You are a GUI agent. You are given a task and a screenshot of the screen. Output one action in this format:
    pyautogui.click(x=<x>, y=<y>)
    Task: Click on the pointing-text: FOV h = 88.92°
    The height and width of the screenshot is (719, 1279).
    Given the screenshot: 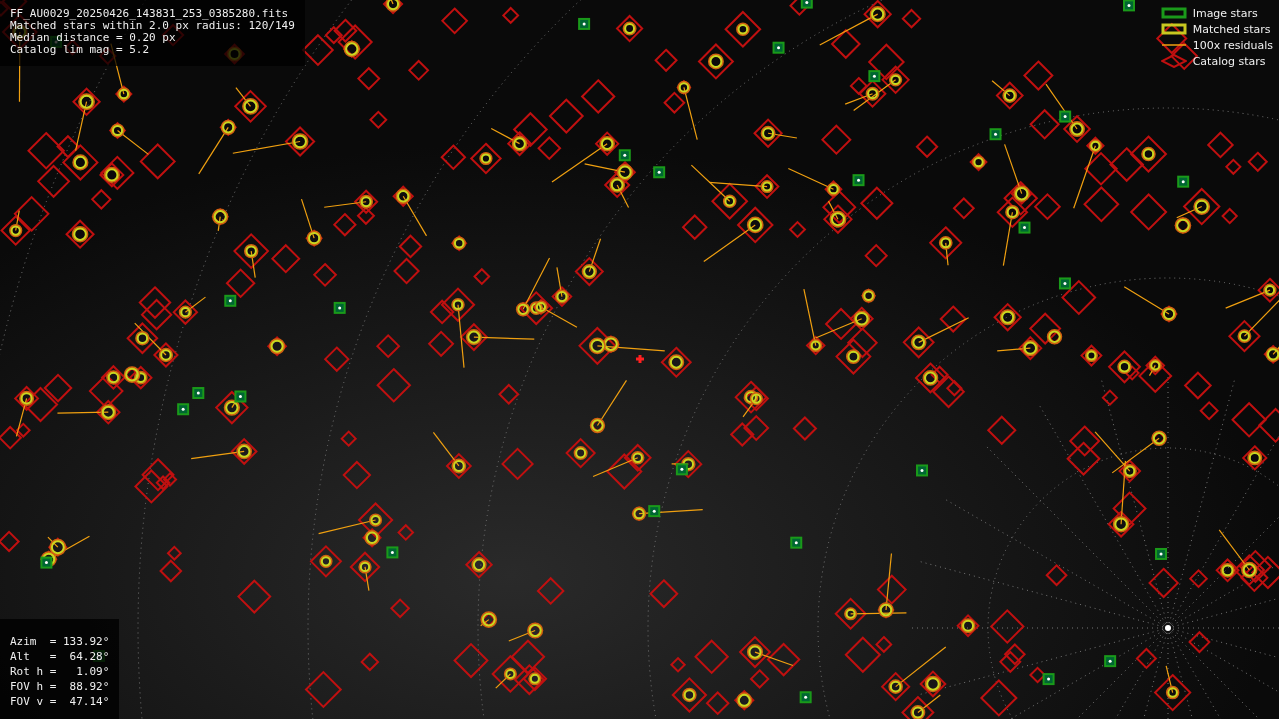 What is the action you would take?
    pyautogui.click(x=60, y=686)
    